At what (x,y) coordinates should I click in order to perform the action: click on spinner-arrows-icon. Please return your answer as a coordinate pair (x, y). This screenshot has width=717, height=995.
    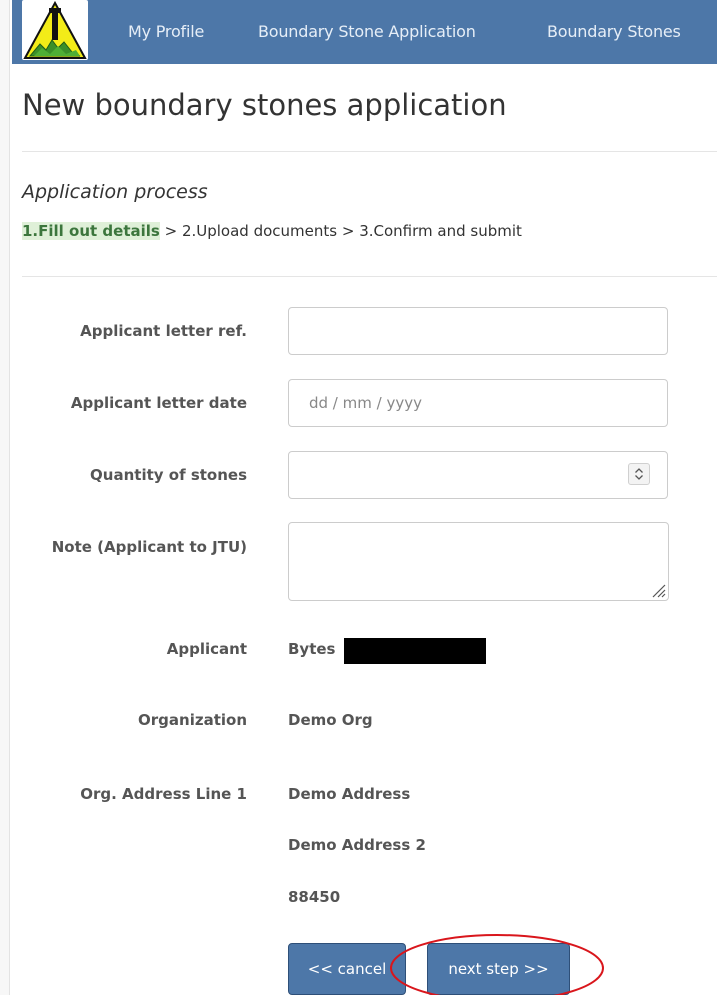
    Looking at the image, I should click on (639, 474).